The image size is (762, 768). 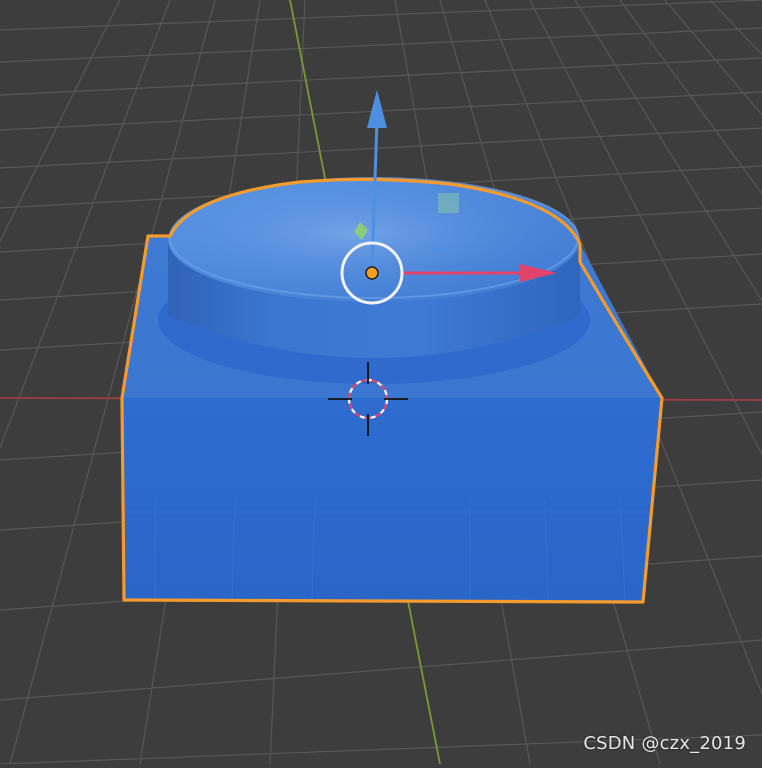 What do you see at coordinates (372, 273) in the screenshot?
I see `object-origin-icon` at bounding box center [372, 273].